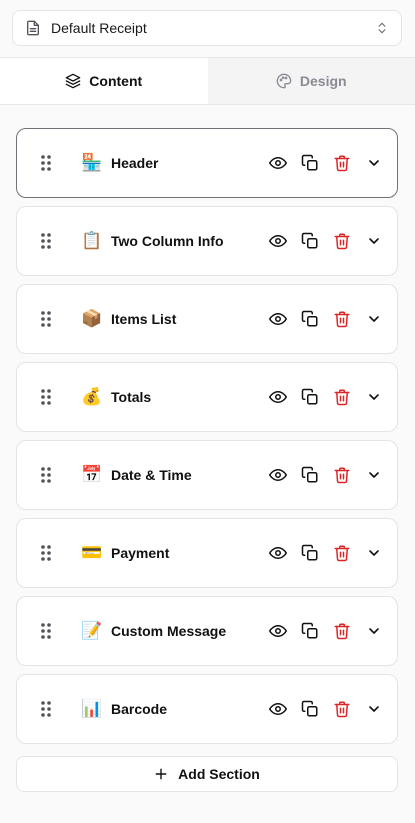 Image resolution: width=415 pixels, height=823 pixels. I want to click on tab-bar: Content Design, so click(207, 81).